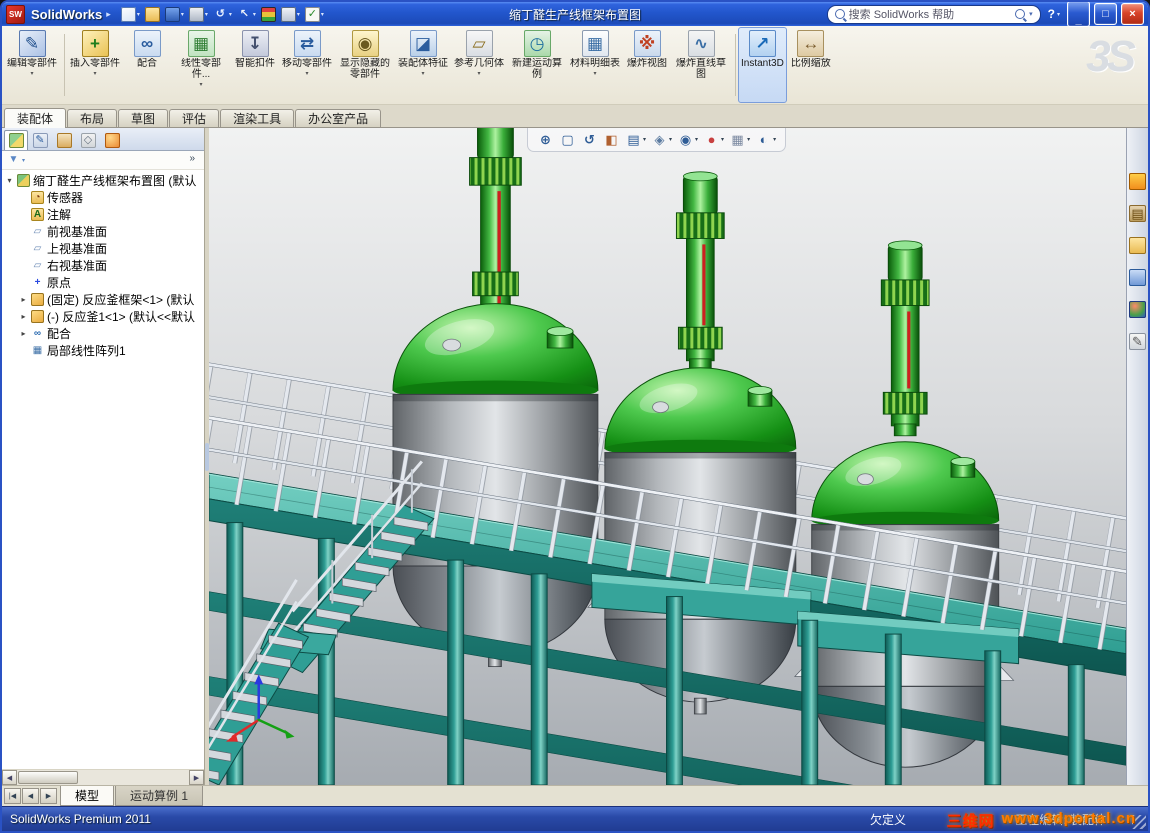  Describe the element at coordinates (567, 139) in the screenshot. I see `view-tool-button: ▢ ▾` at that location.